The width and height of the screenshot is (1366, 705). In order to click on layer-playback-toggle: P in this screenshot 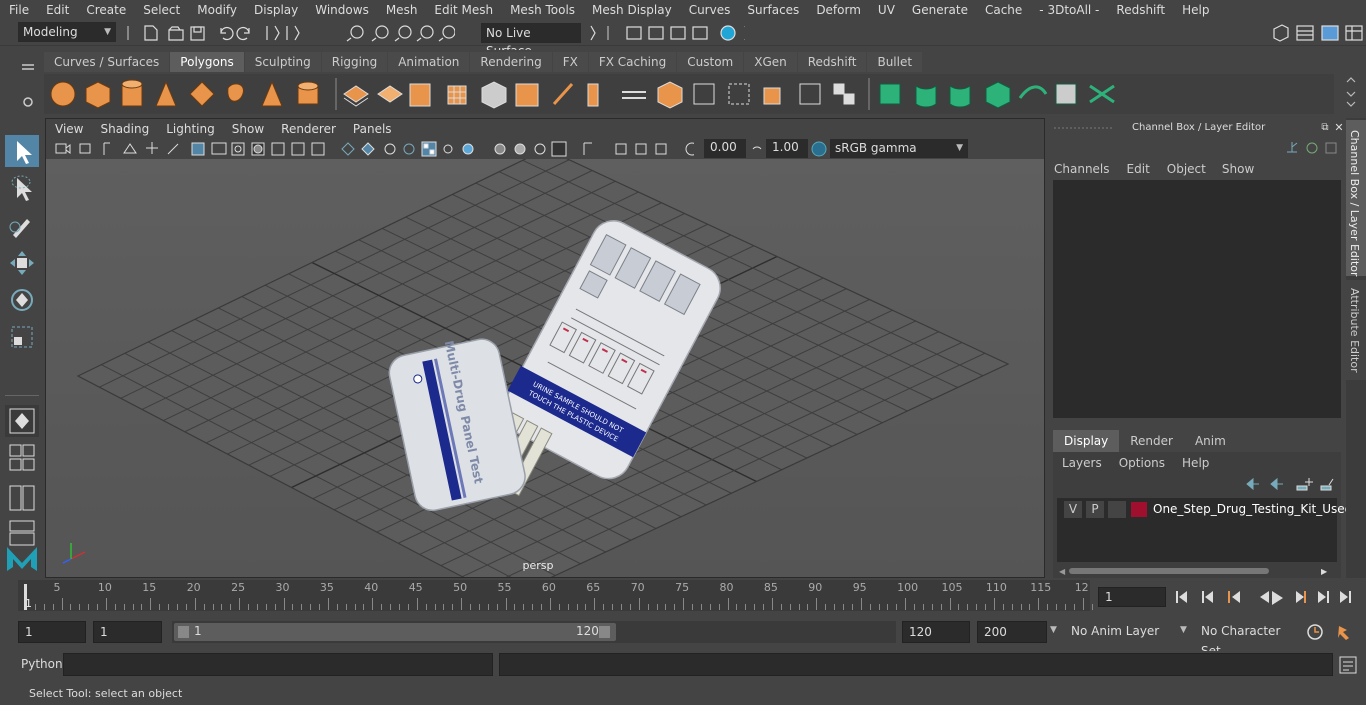, I will do `click(1095, 509)`.